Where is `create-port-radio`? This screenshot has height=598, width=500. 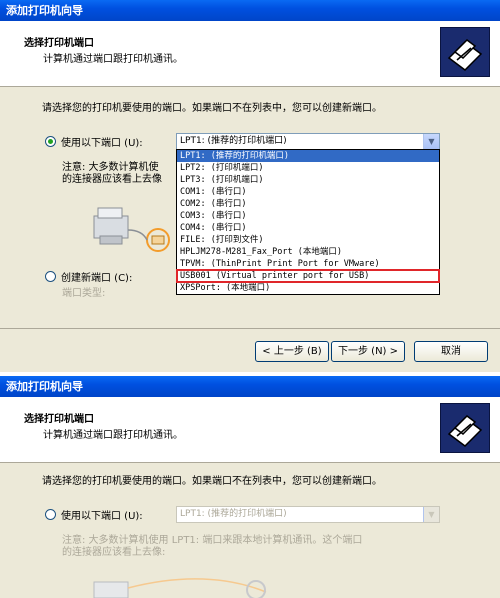 create-port-radio is located at coordinates (50, 276).